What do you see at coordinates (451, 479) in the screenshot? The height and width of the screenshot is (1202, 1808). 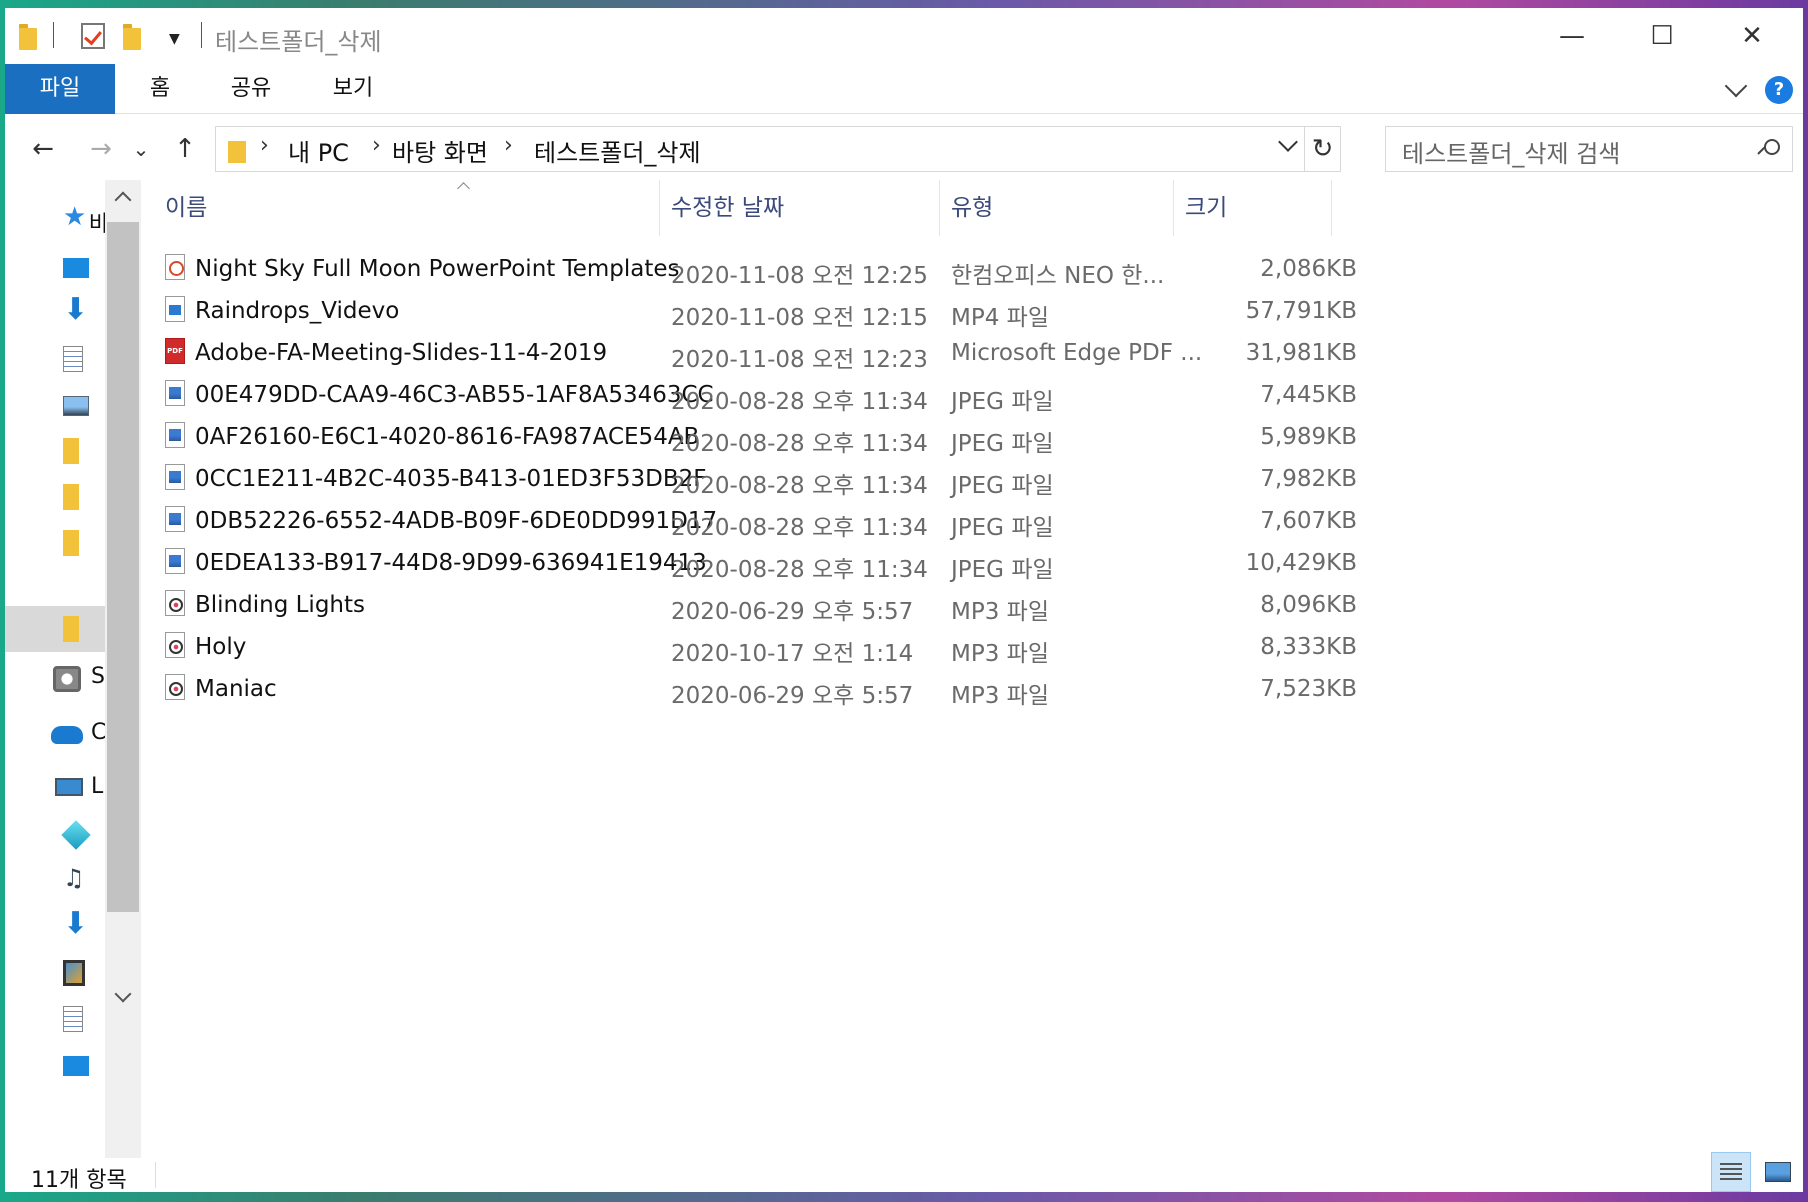 I see `file-name: 0CC1E211-4B2C-4035-B413-01ED3F53DB2F` at bounding box center [451, 479].